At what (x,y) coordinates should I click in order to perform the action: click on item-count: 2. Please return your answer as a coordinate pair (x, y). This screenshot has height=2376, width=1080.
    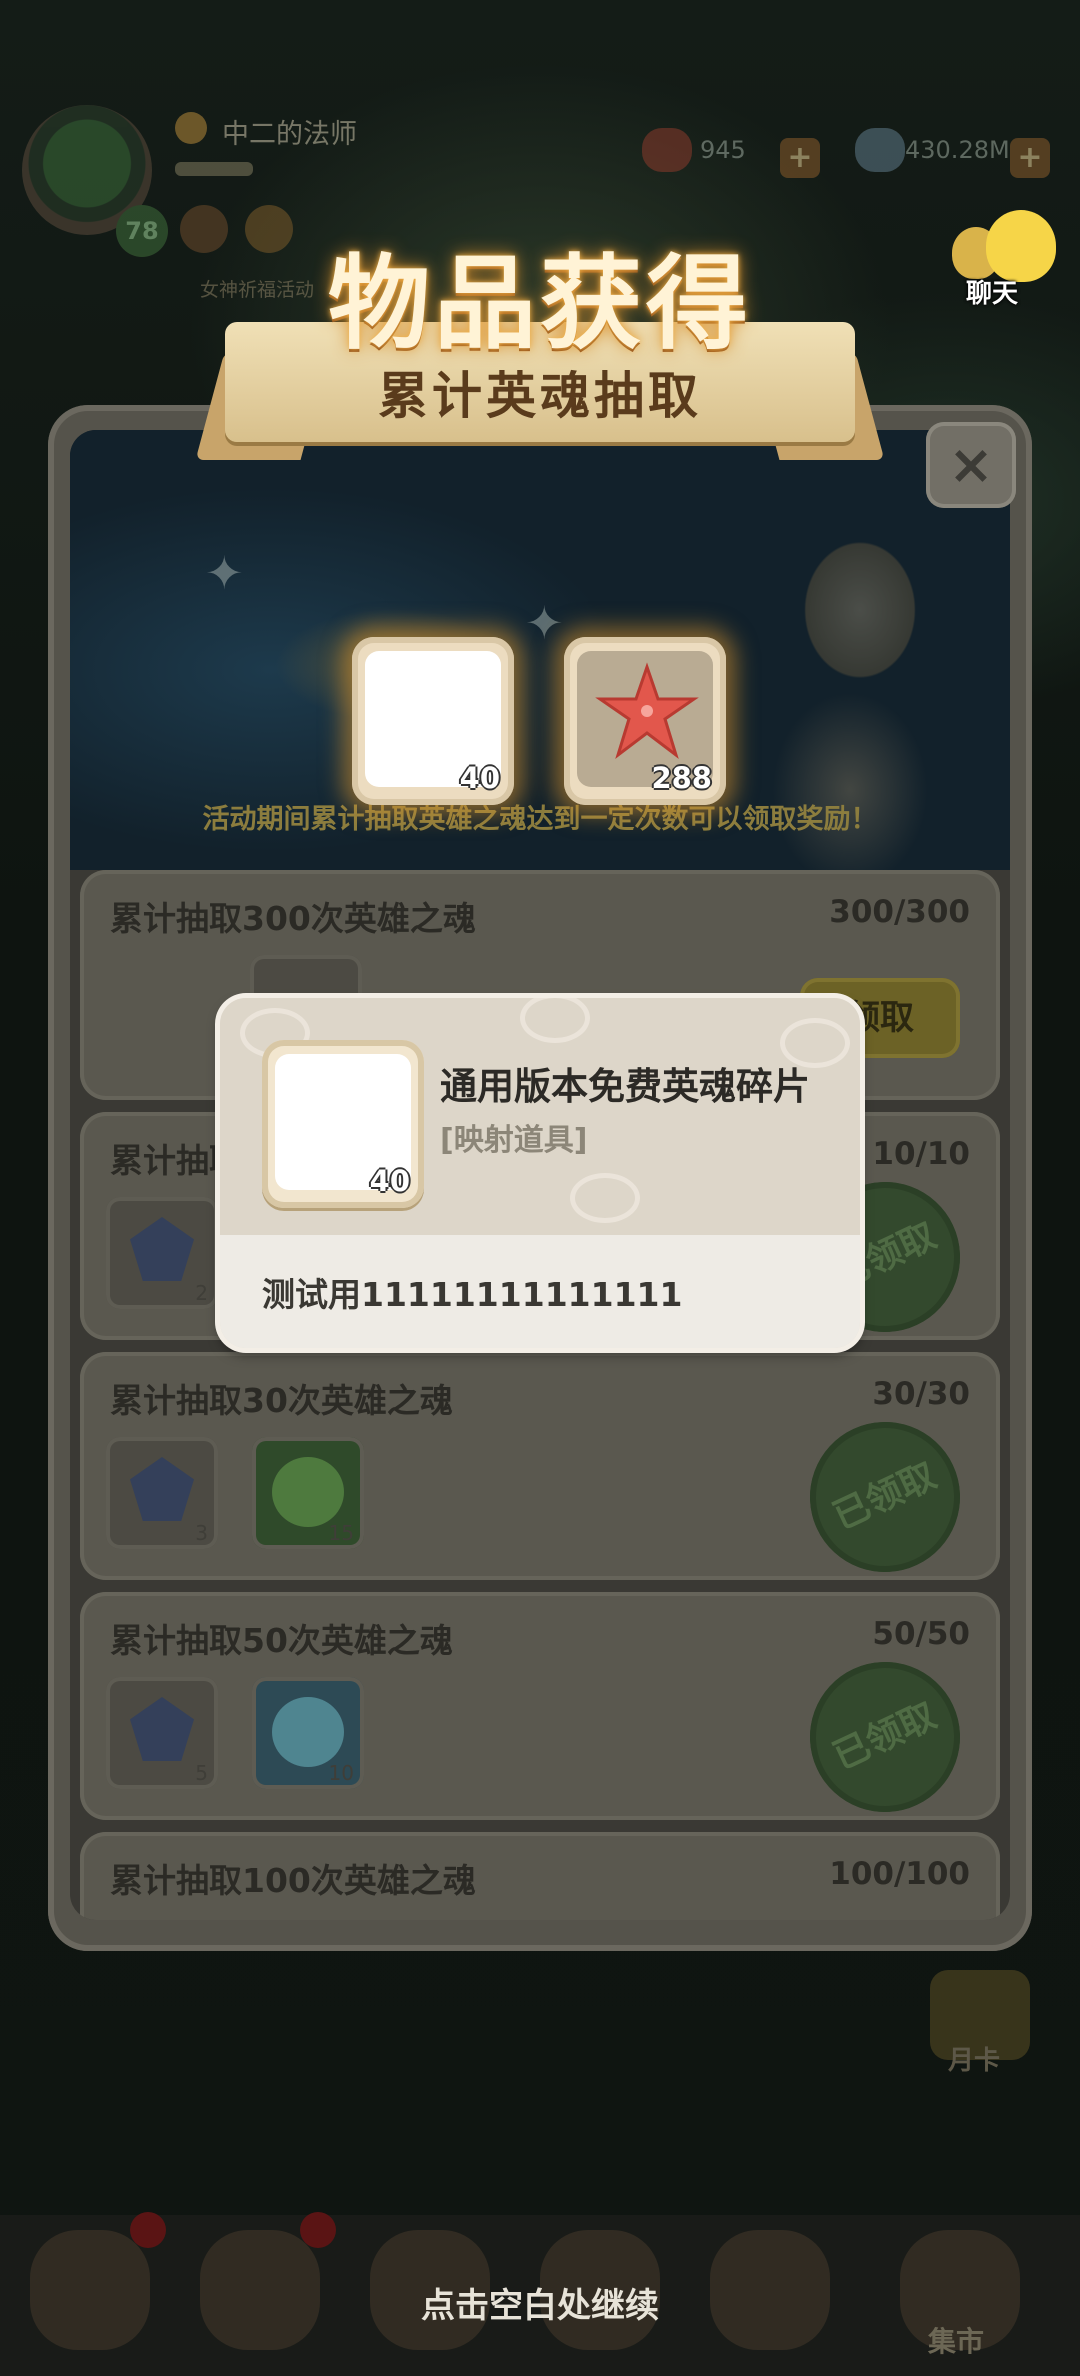
    Looking at the image, I should click on (201, 1293).